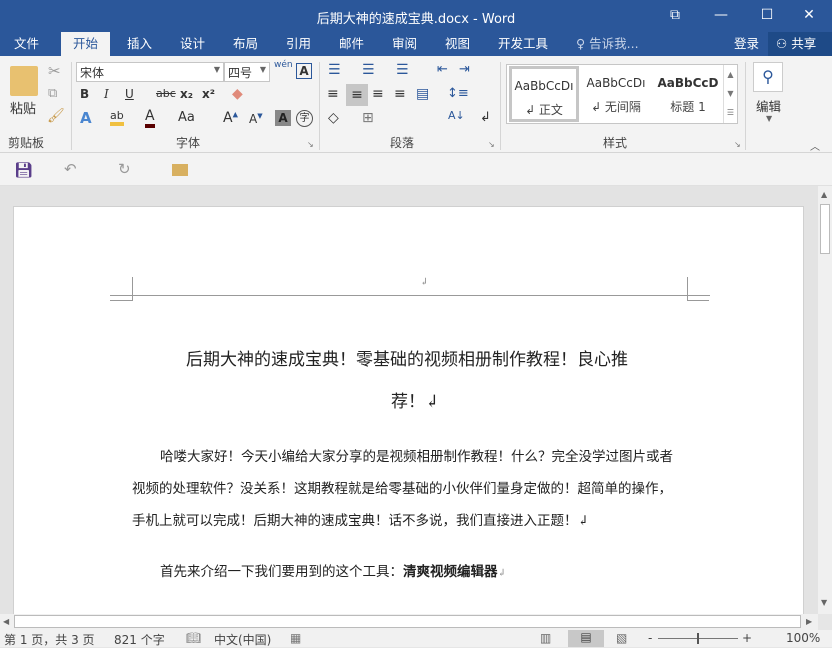 The width and height of the screenshot is (832, 648). What do you see at coordinates (52, 93) in the screenshot?
I see `copy-icon: ⧉` at bounding box center [52, 93].